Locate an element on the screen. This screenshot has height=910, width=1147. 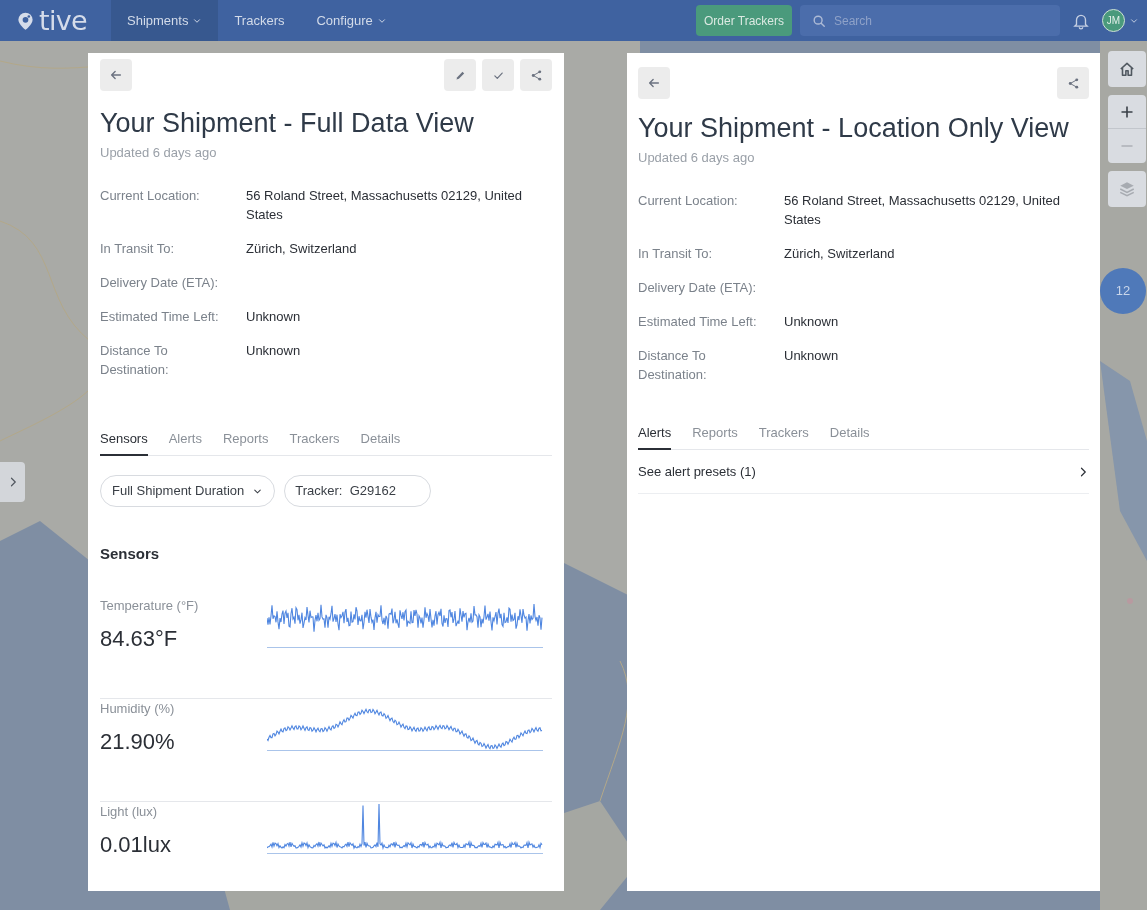
layers-icon is located at coordinates (1127, 189).